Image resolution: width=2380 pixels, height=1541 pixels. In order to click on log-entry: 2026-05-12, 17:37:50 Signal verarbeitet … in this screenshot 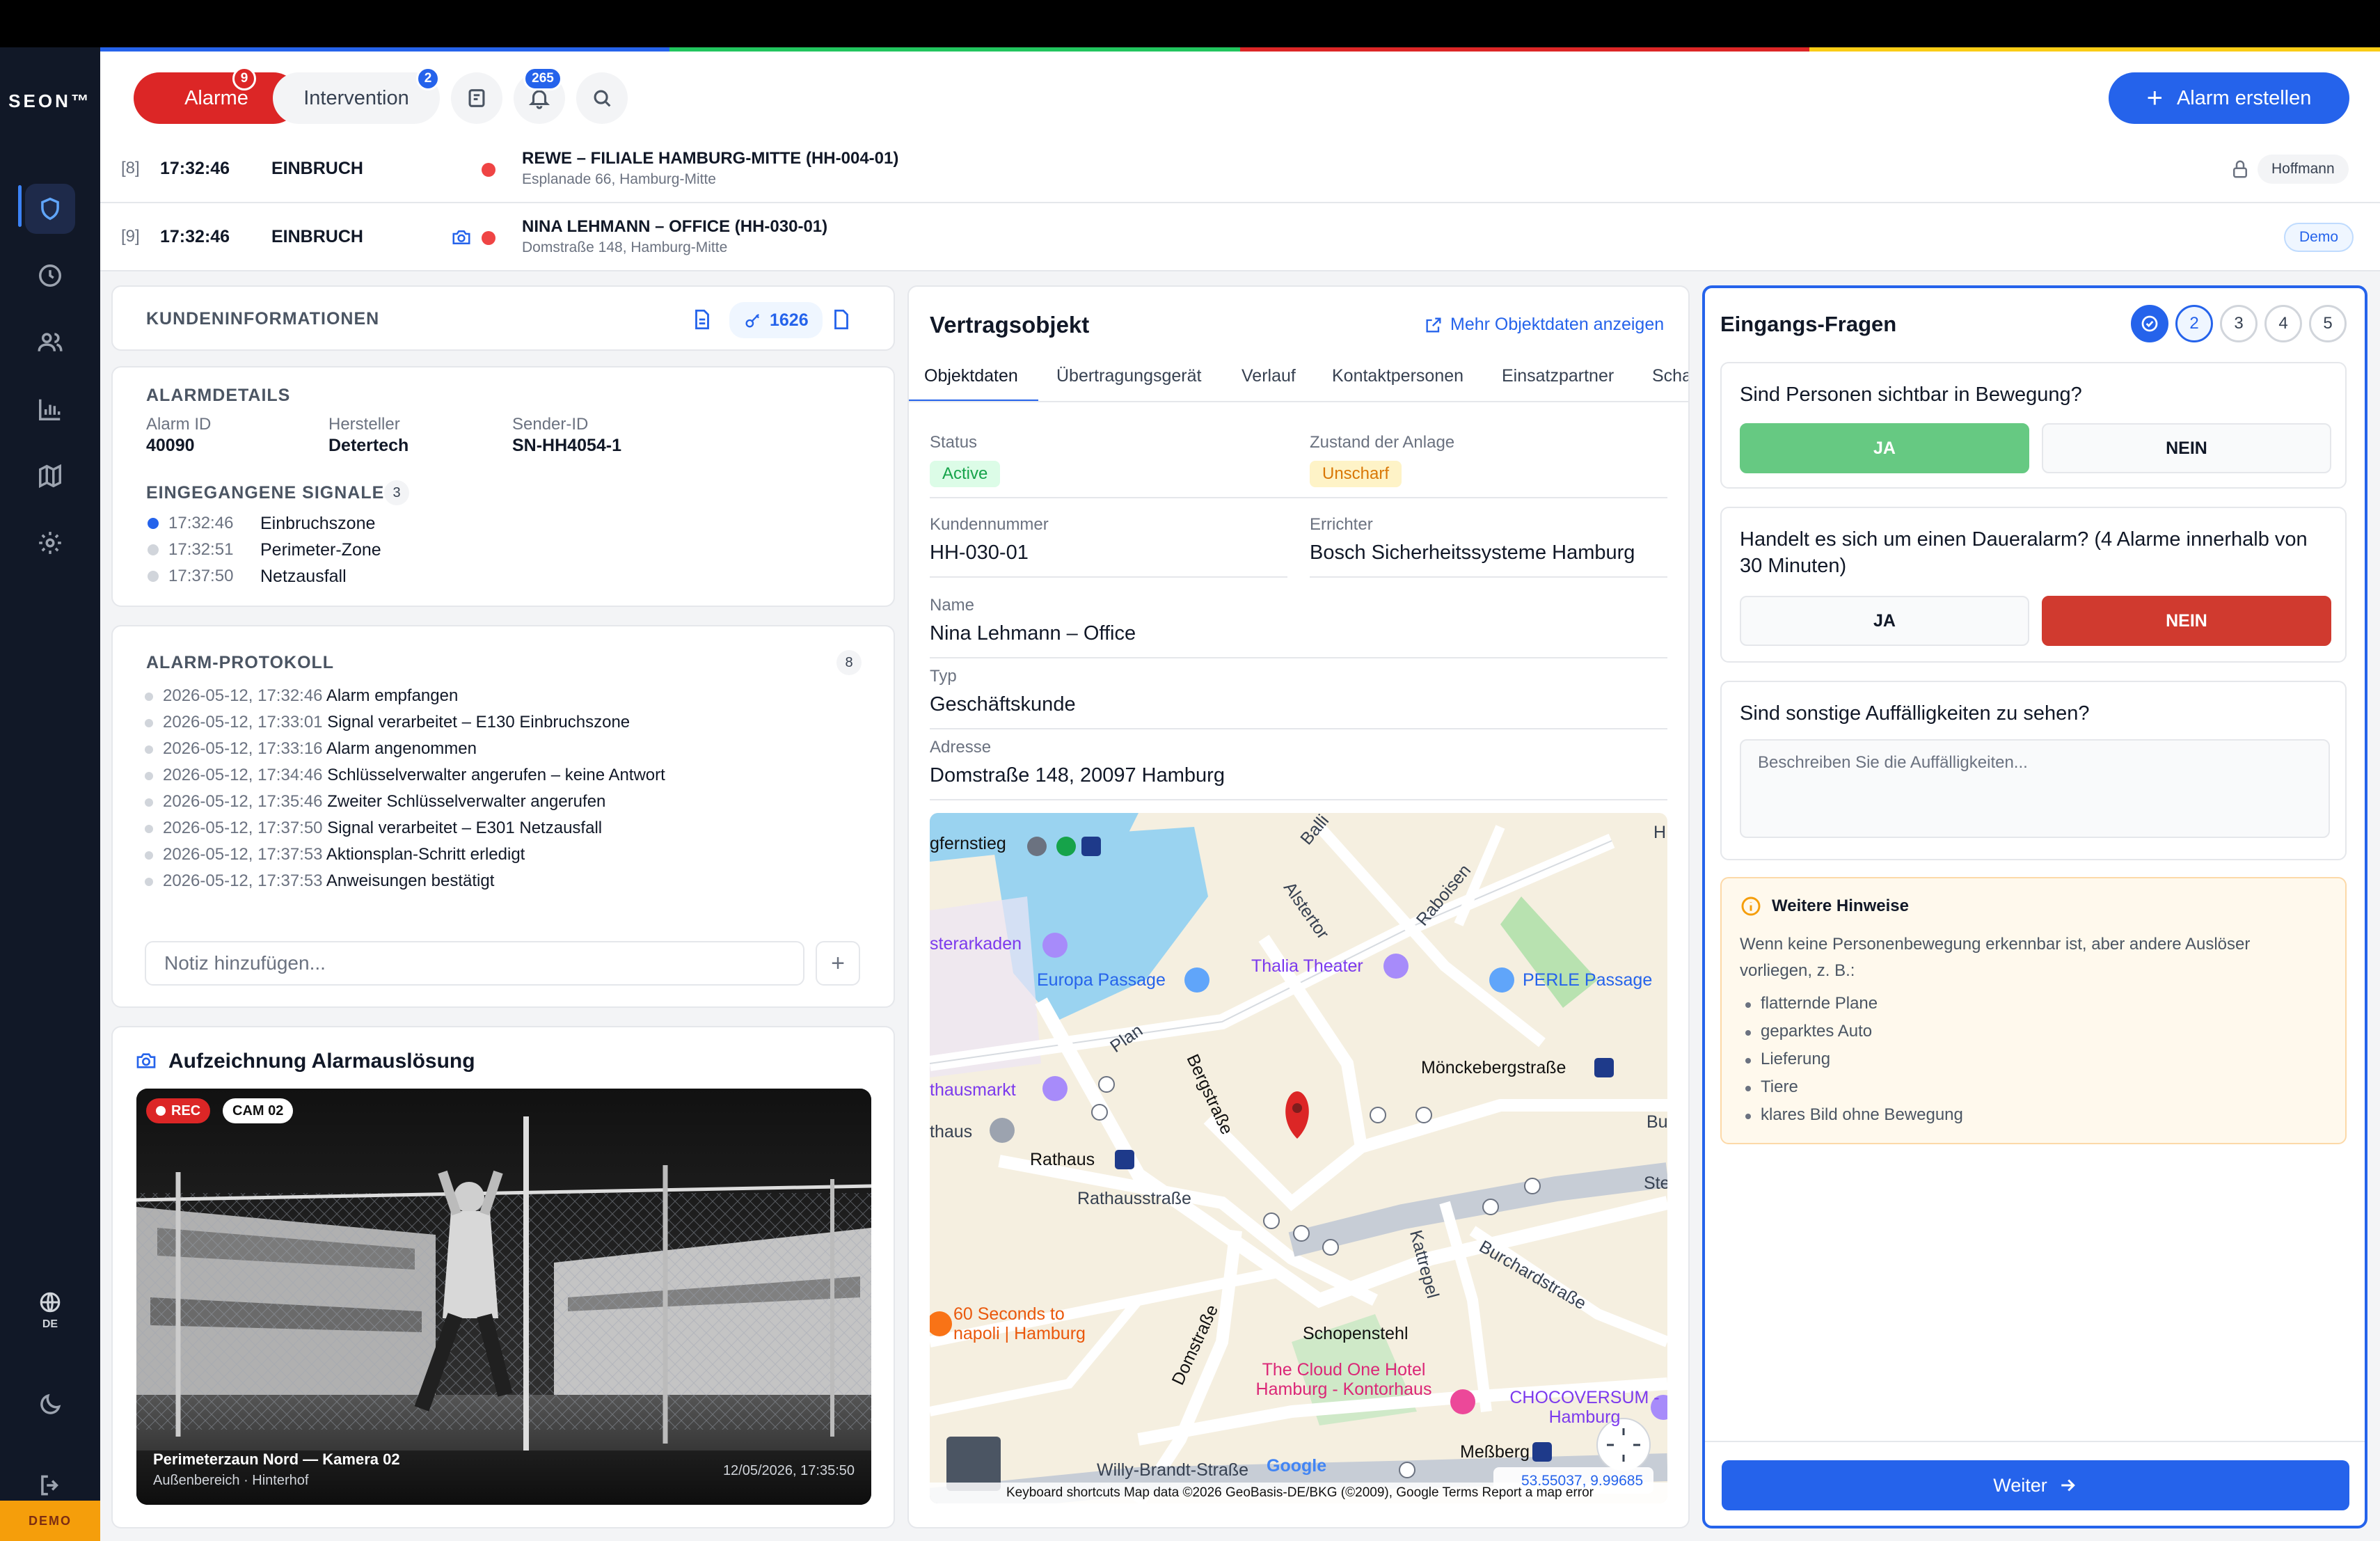, I will do `click(374, 828)`.